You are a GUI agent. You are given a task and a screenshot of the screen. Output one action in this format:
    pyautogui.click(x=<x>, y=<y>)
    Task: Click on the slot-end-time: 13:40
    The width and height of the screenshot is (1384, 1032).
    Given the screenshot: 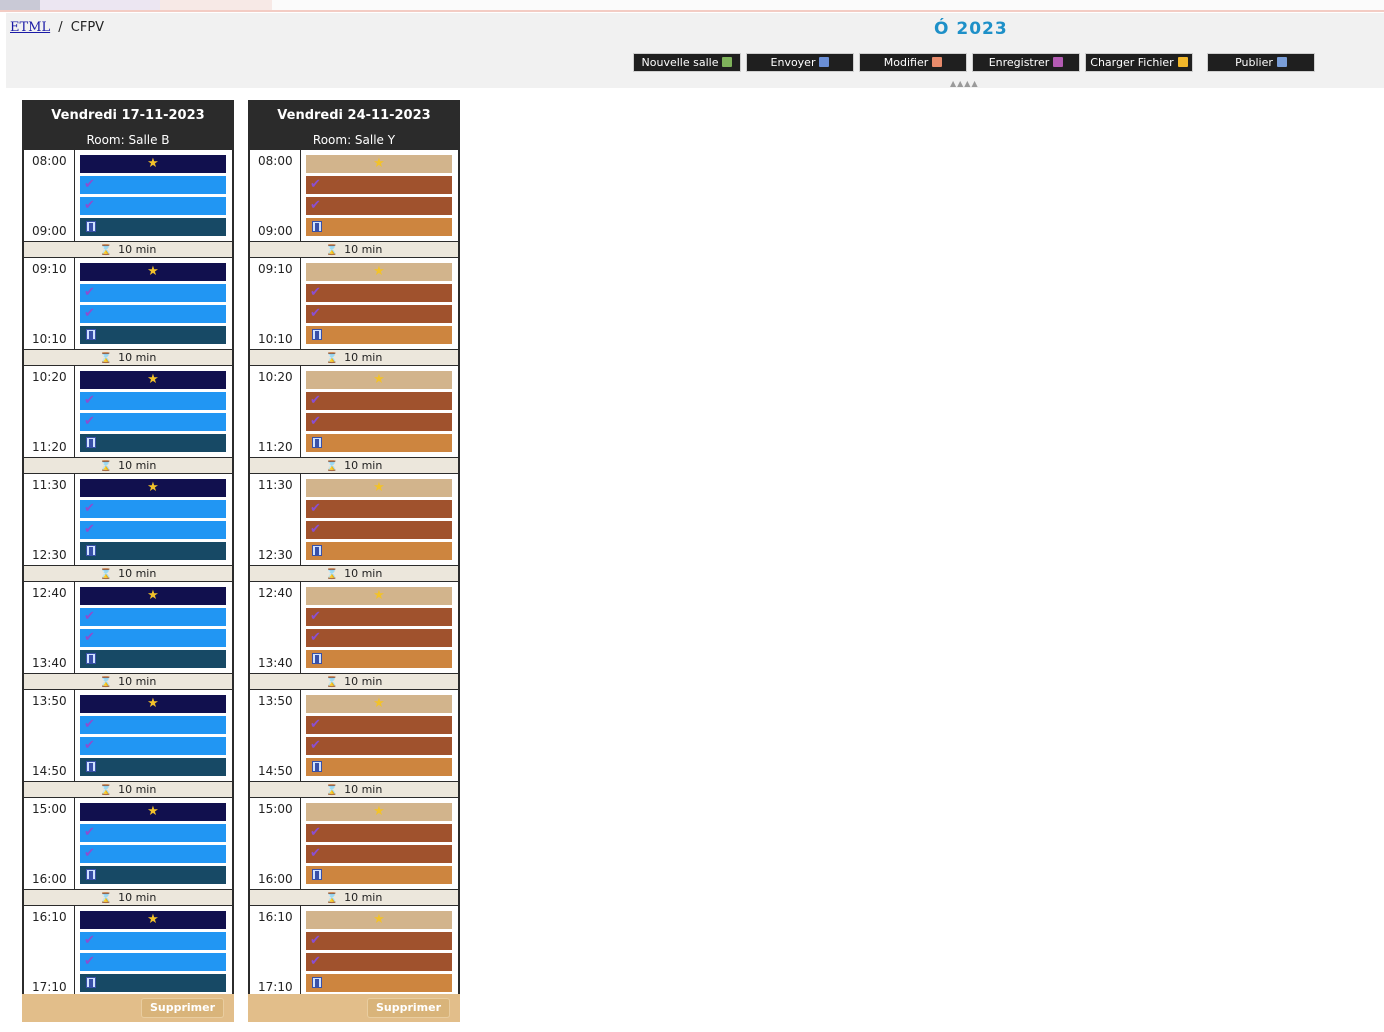 What is the action you would take?
    pyautogui.click(x=275, y=663)
    